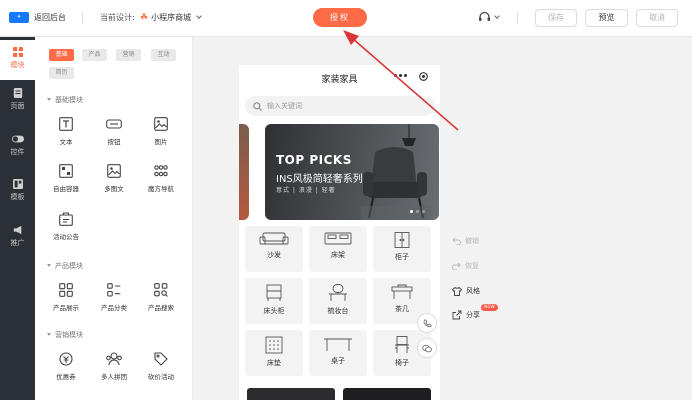  I want to click on category-cabinet: 柜子, so click(402, 249).